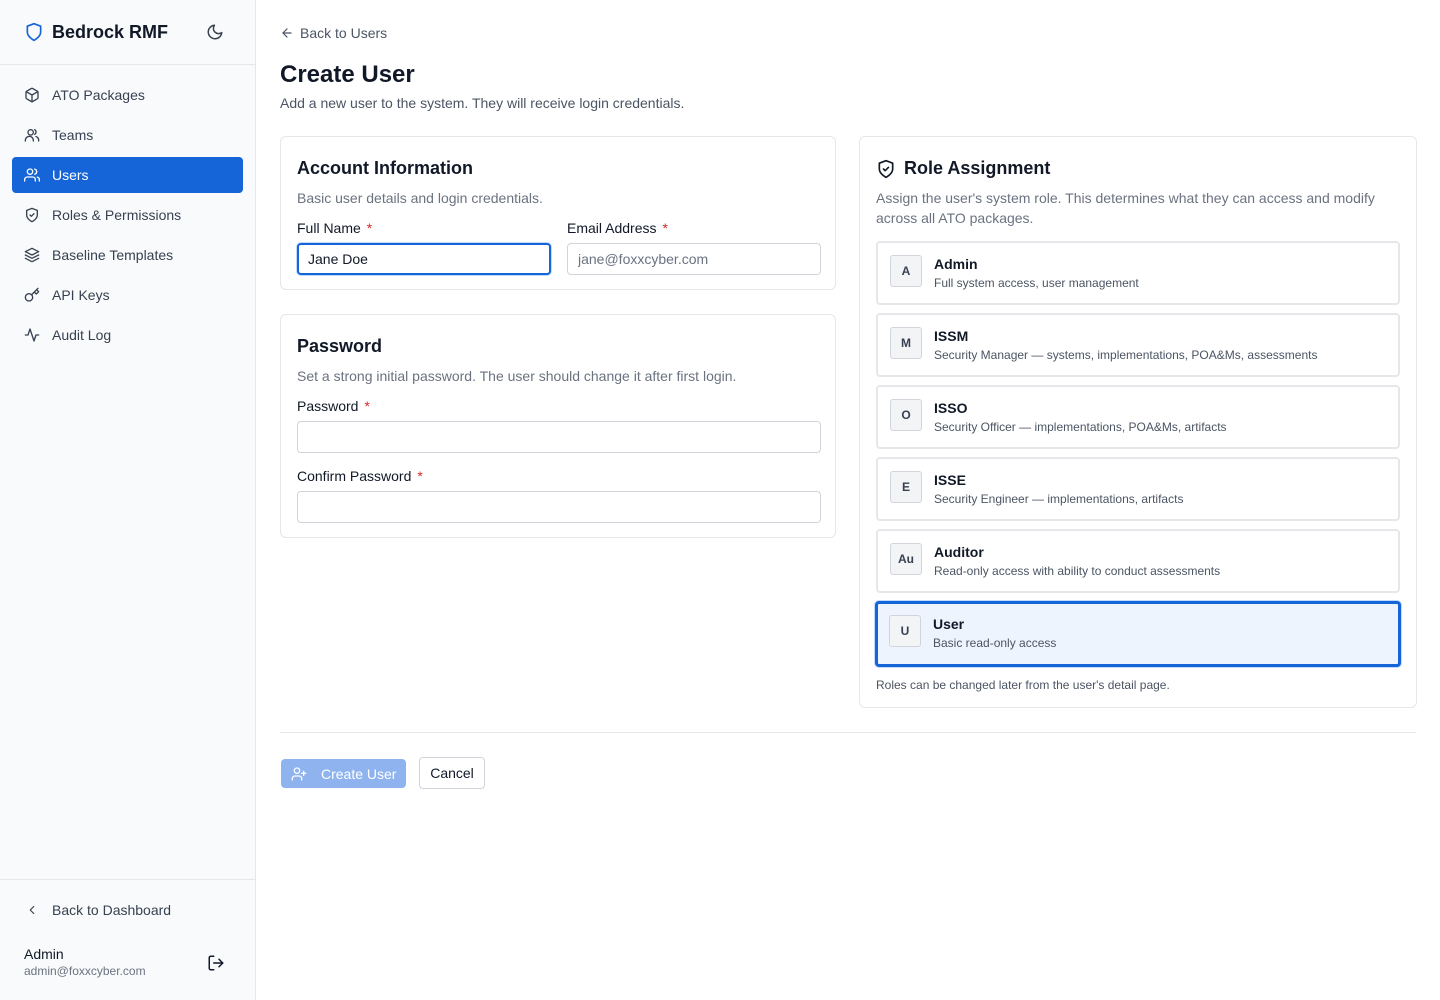 This screenshot has height=1000, width=1440. Describe the element at coordinates (617, 228) in the screenshot. I see `email-label: Email Address *` at that location.